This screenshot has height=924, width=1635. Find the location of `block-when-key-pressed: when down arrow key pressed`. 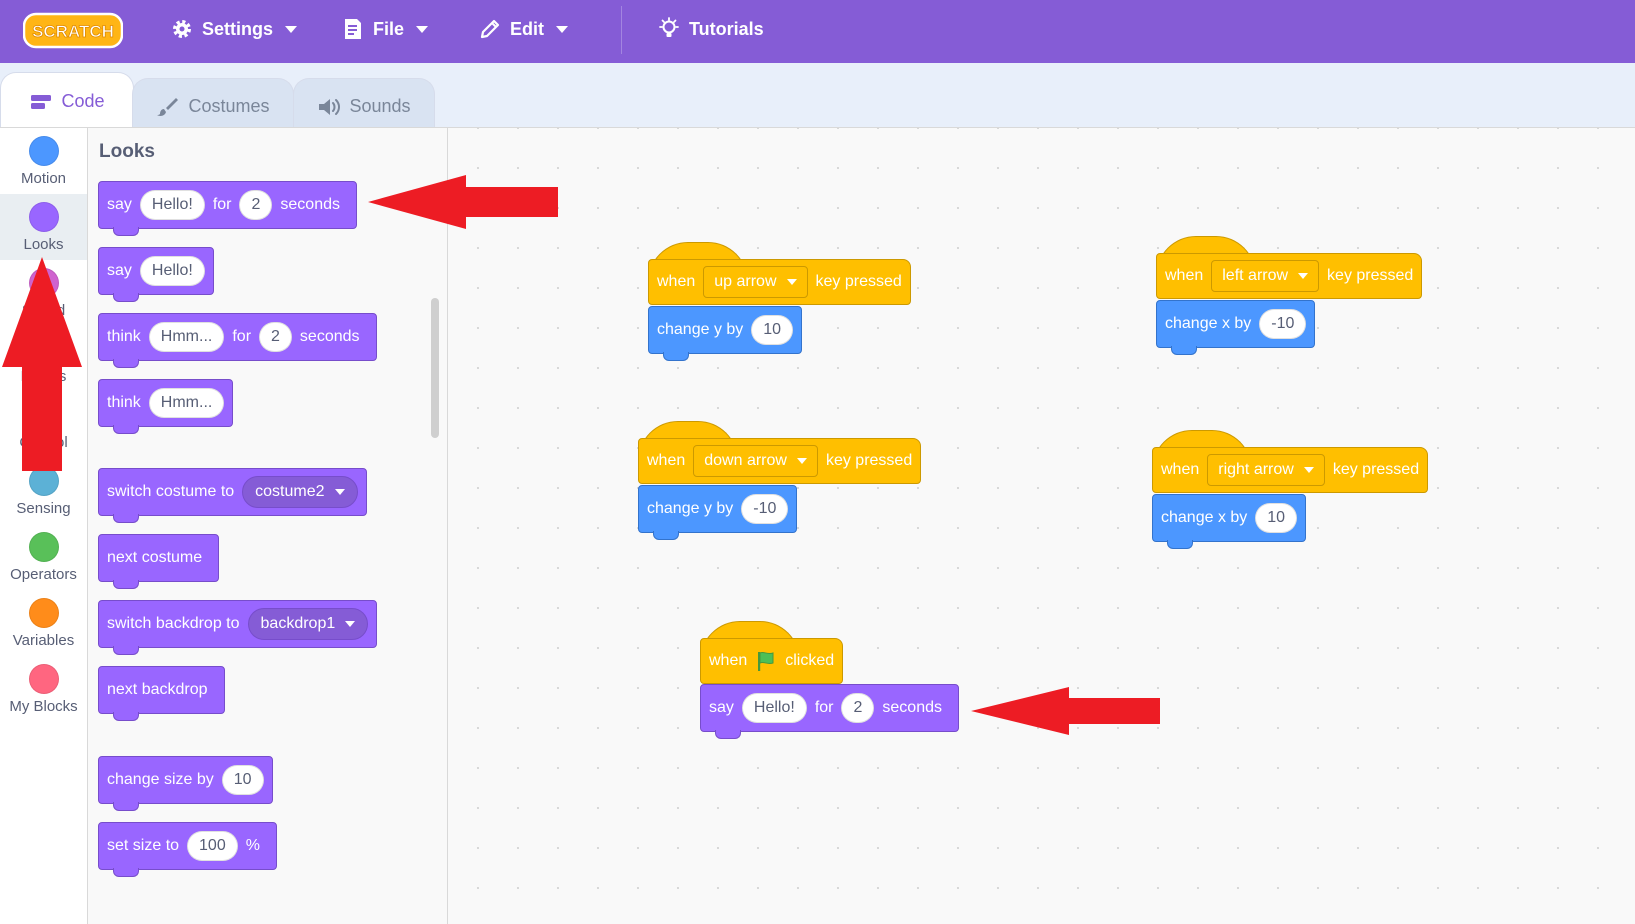

block-when-key-pressed: when down arrow key pressed is located at coordinates (780, 461).